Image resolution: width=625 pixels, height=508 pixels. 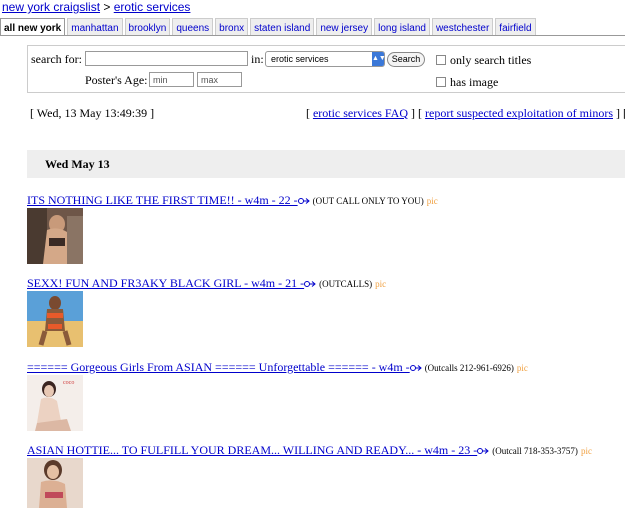 What do you see at coordinates (491, 60) in the screenshot?
I see `only-titles-label: only search titles` at bounding box center [491, 60].